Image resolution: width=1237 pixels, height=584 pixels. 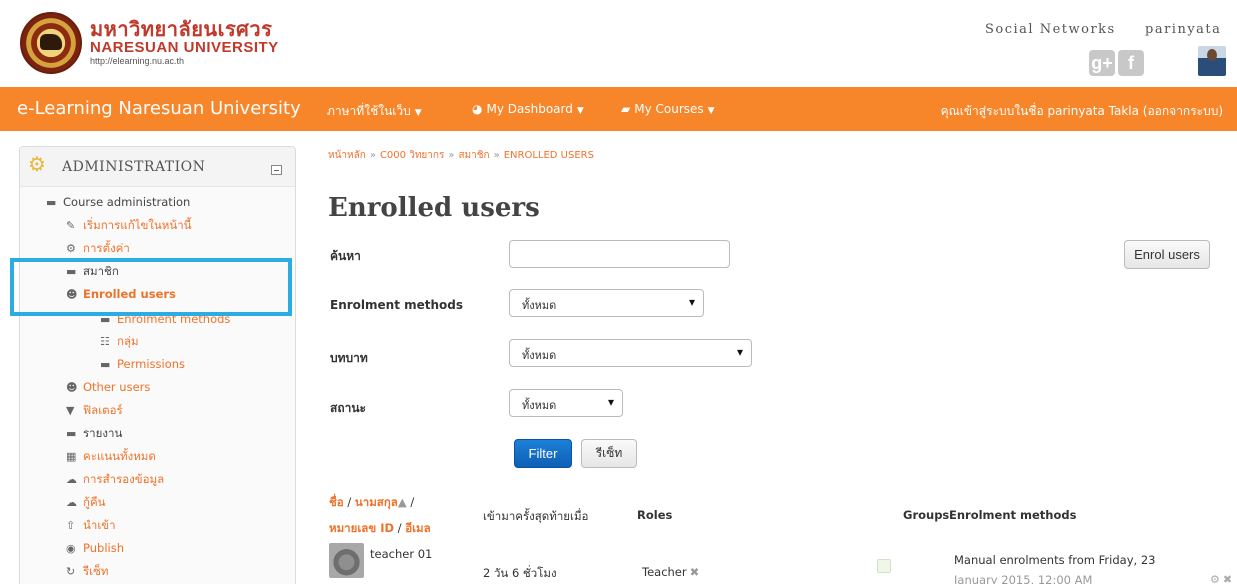 What do you see at coordinates (70, 410) in the screenshot?
I see `filter-icon: ▼` at bounding box center [70, 410].